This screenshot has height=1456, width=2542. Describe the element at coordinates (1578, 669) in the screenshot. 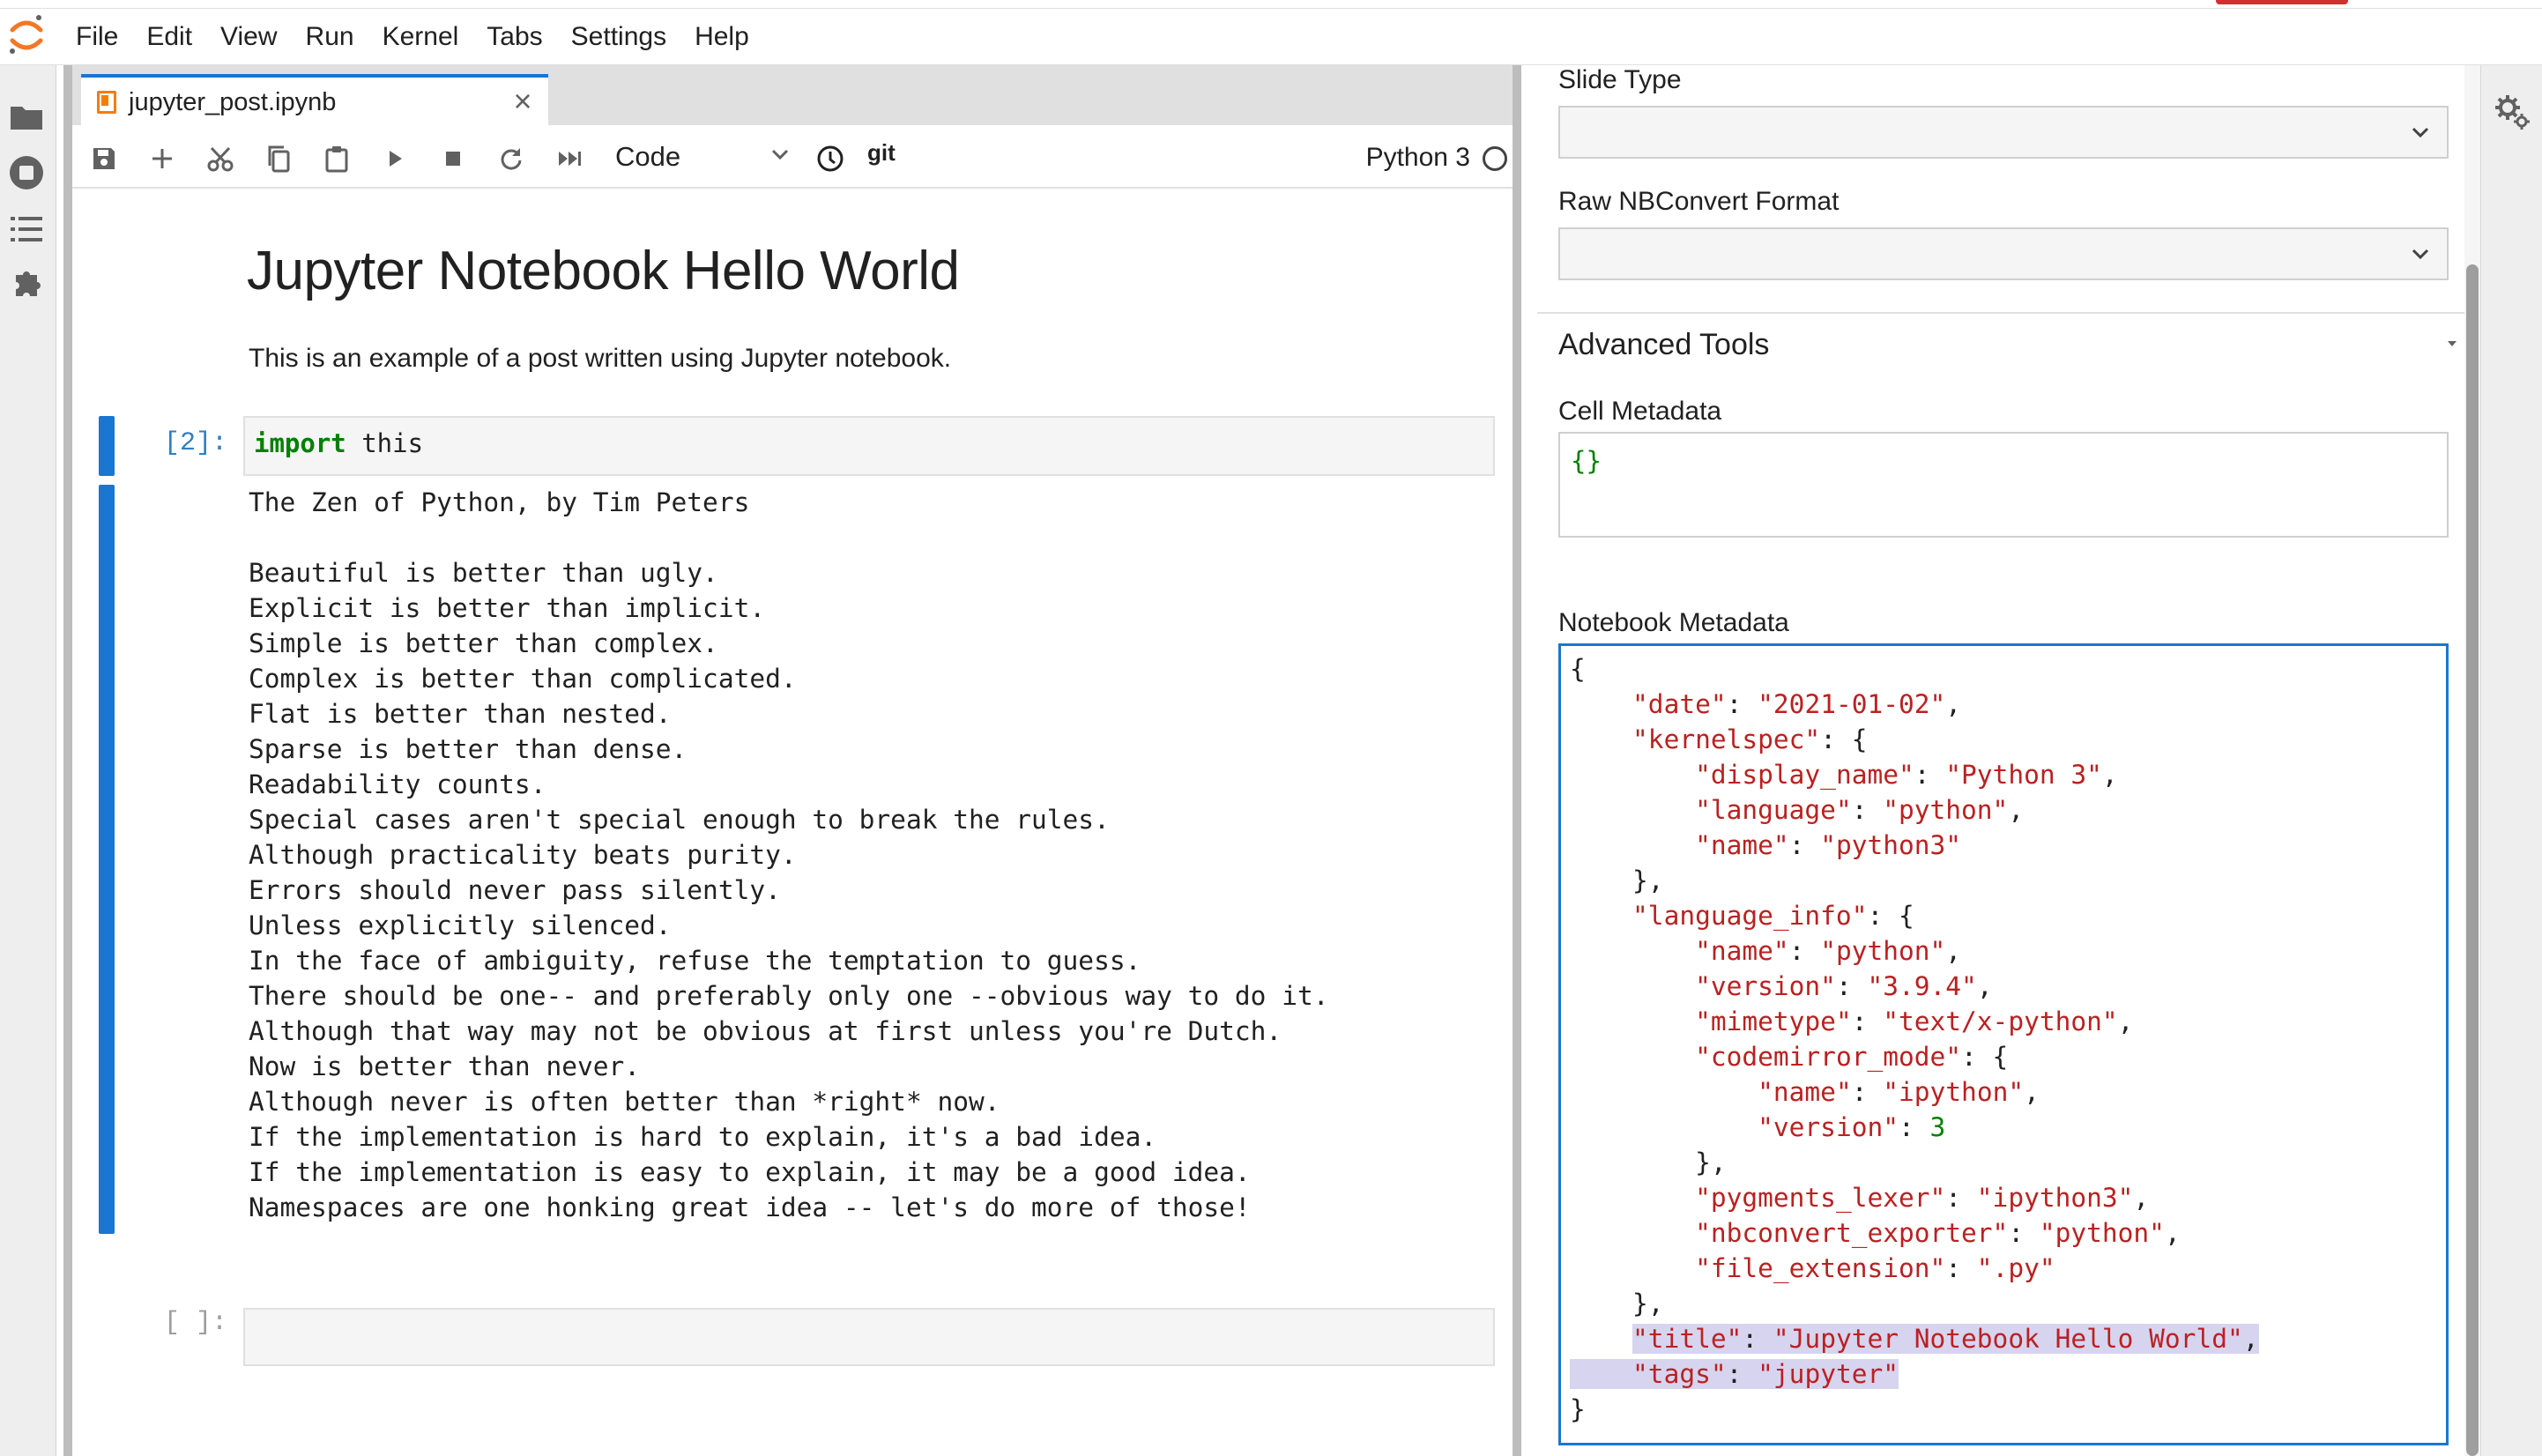

I see `json-punctuation: {` at that location.